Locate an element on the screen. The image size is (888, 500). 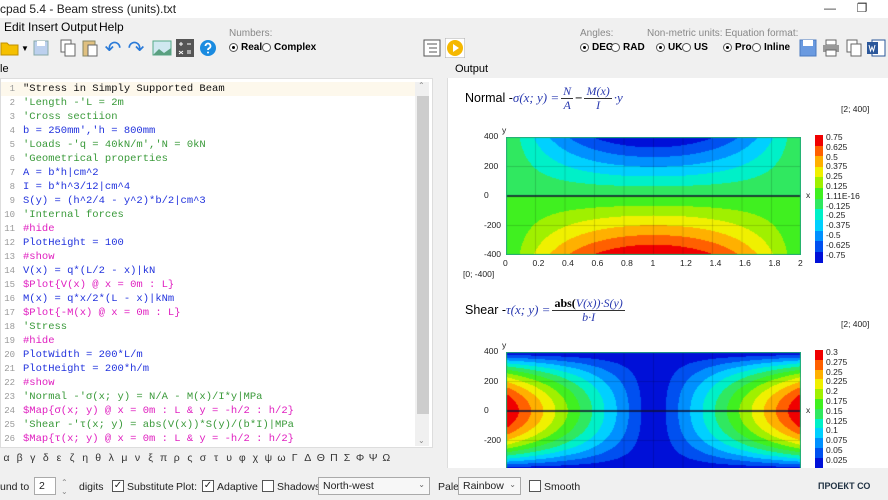
code-text: 'Cross sectiion is located at coordinates (70, 117).